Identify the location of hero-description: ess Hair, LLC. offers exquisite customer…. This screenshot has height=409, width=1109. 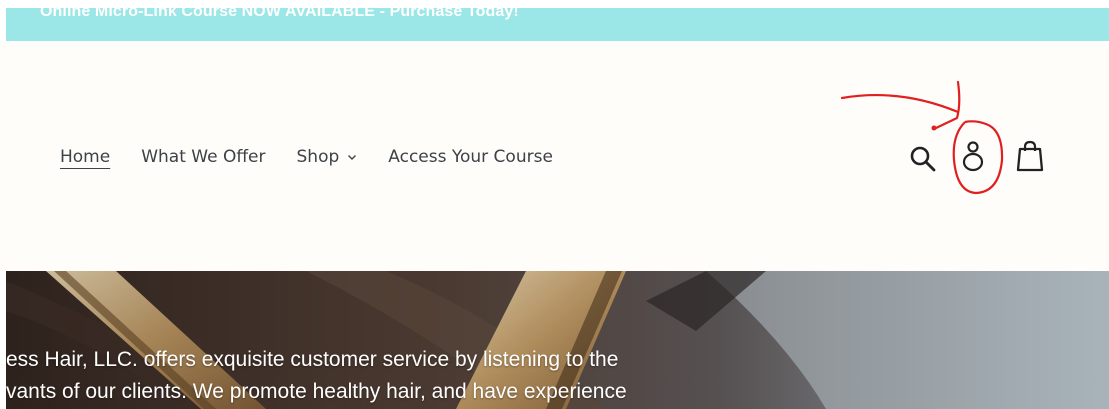
(316, 376).